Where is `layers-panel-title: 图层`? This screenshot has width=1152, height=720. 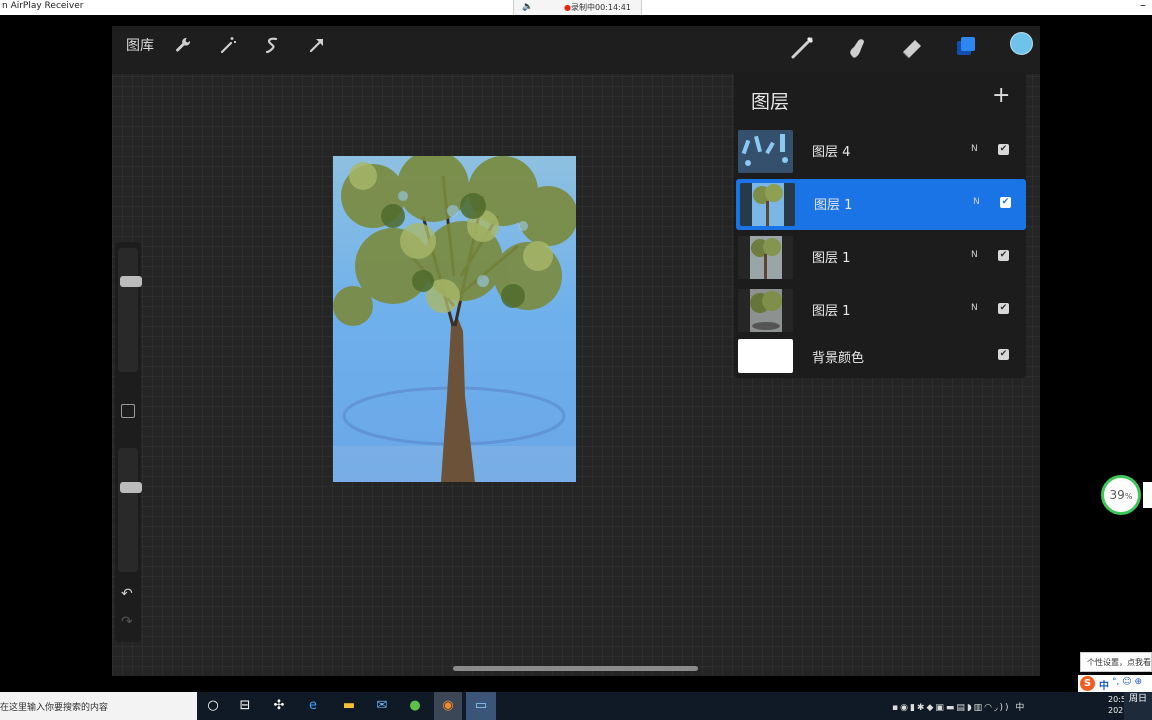
layers-panel-title: 图层 is located at coordinates (770, 102).